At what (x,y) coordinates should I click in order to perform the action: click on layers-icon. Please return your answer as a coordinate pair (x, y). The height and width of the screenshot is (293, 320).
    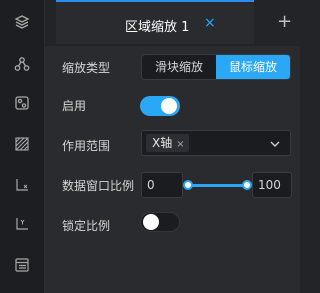
    Looking at the image, I should click on (22, 22).